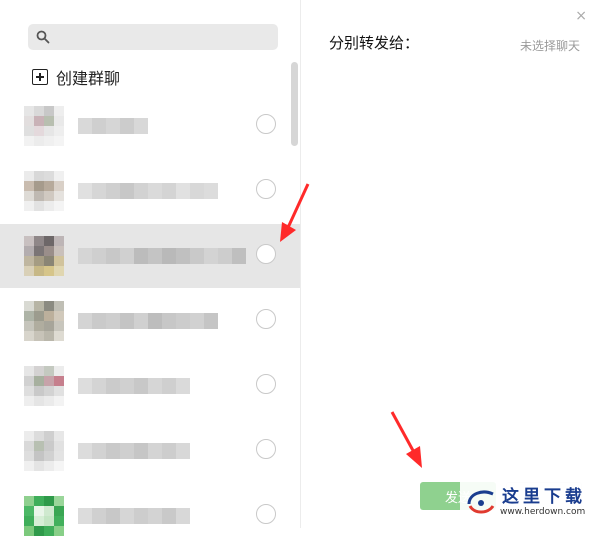  What do you see at coordinates (549, 46) in the screenshot?
I see `selection-status: 未选择聊天` at bounding box center [549, 46].